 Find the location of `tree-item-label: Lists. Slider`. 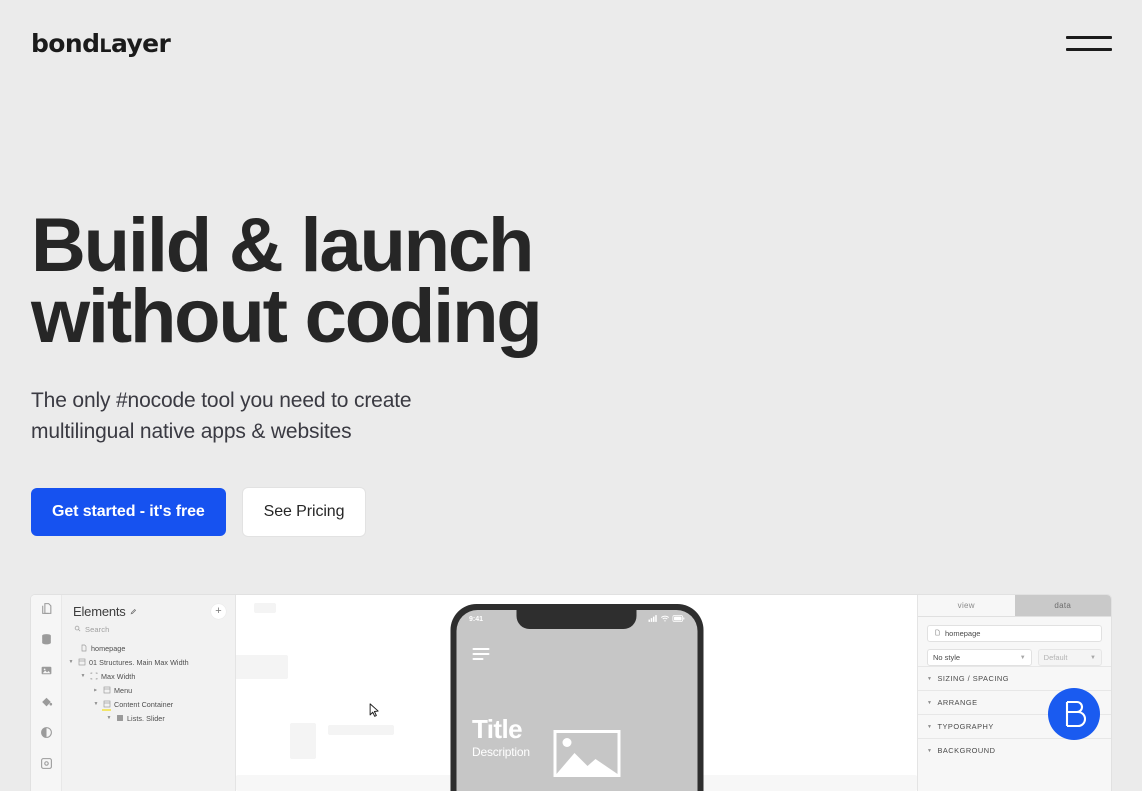

tree-item-label: Lists. Slider is located at coordinates (146, 718).